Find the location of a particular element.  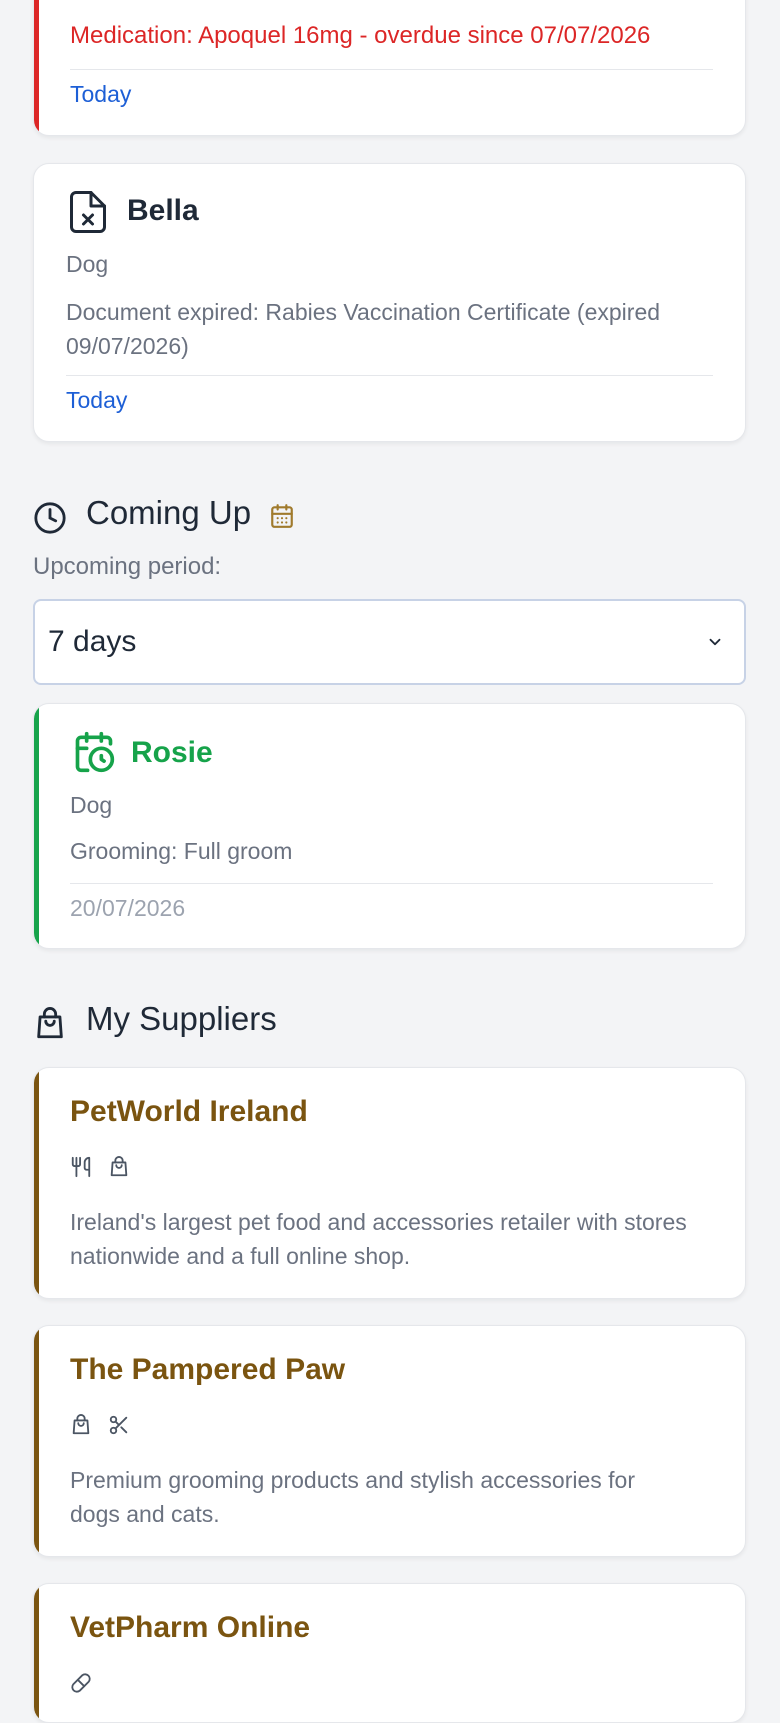

upcoming-period-value: 7 days is located at coordinates (92, 641).